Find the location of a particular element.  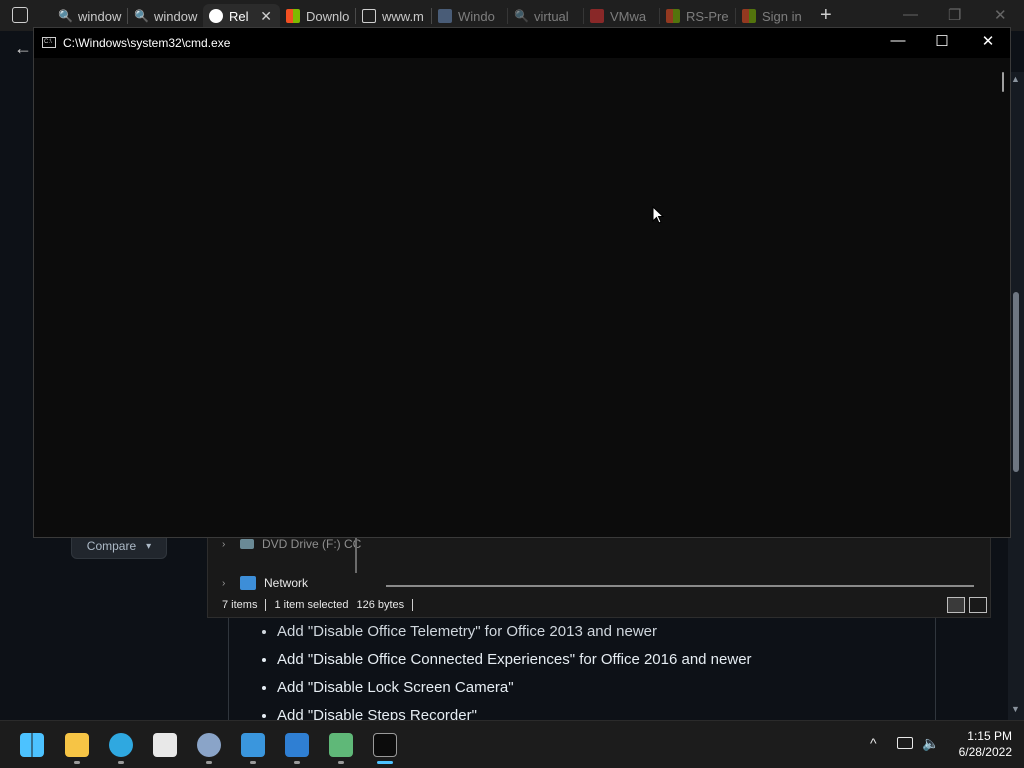

caret-down-icon: ▾ is located at coordinates (149, 546).